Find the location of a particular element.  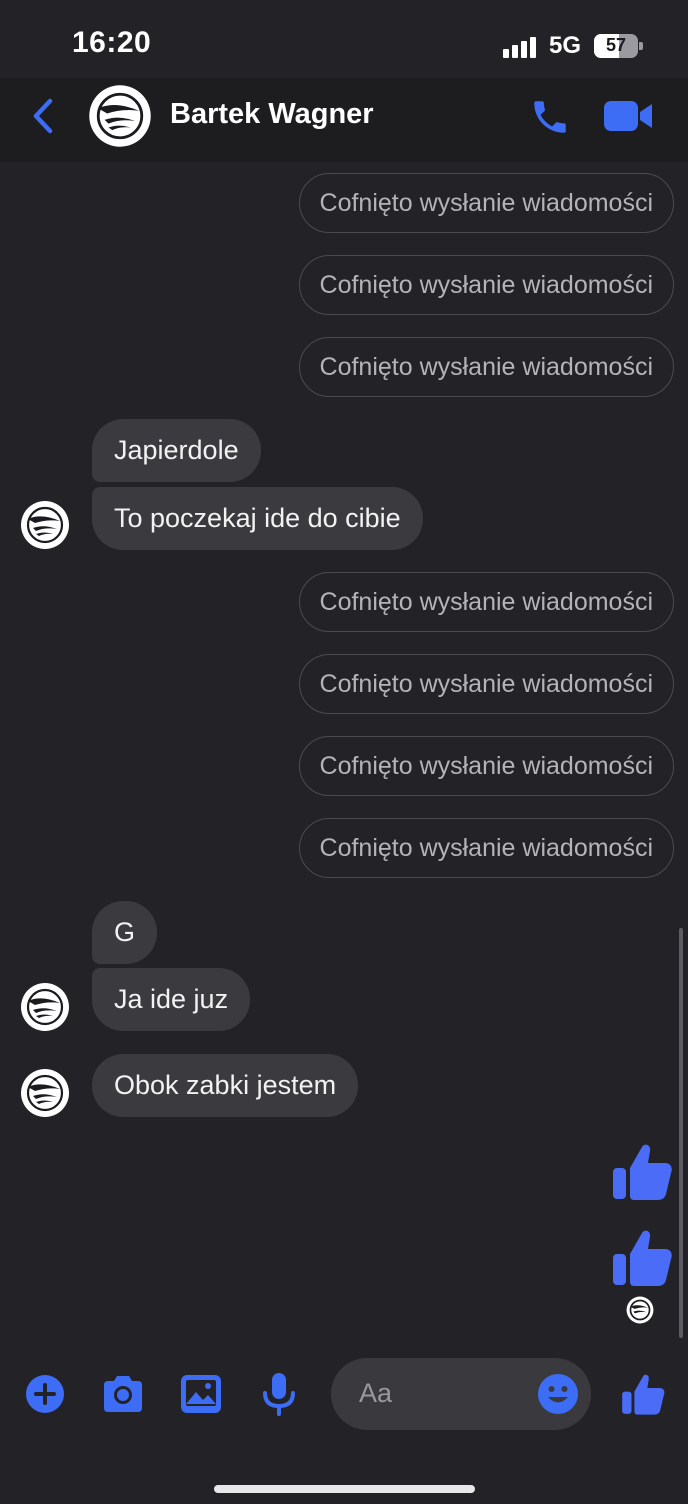

battery-percentage: 57 is located at coordinates (616, 45).